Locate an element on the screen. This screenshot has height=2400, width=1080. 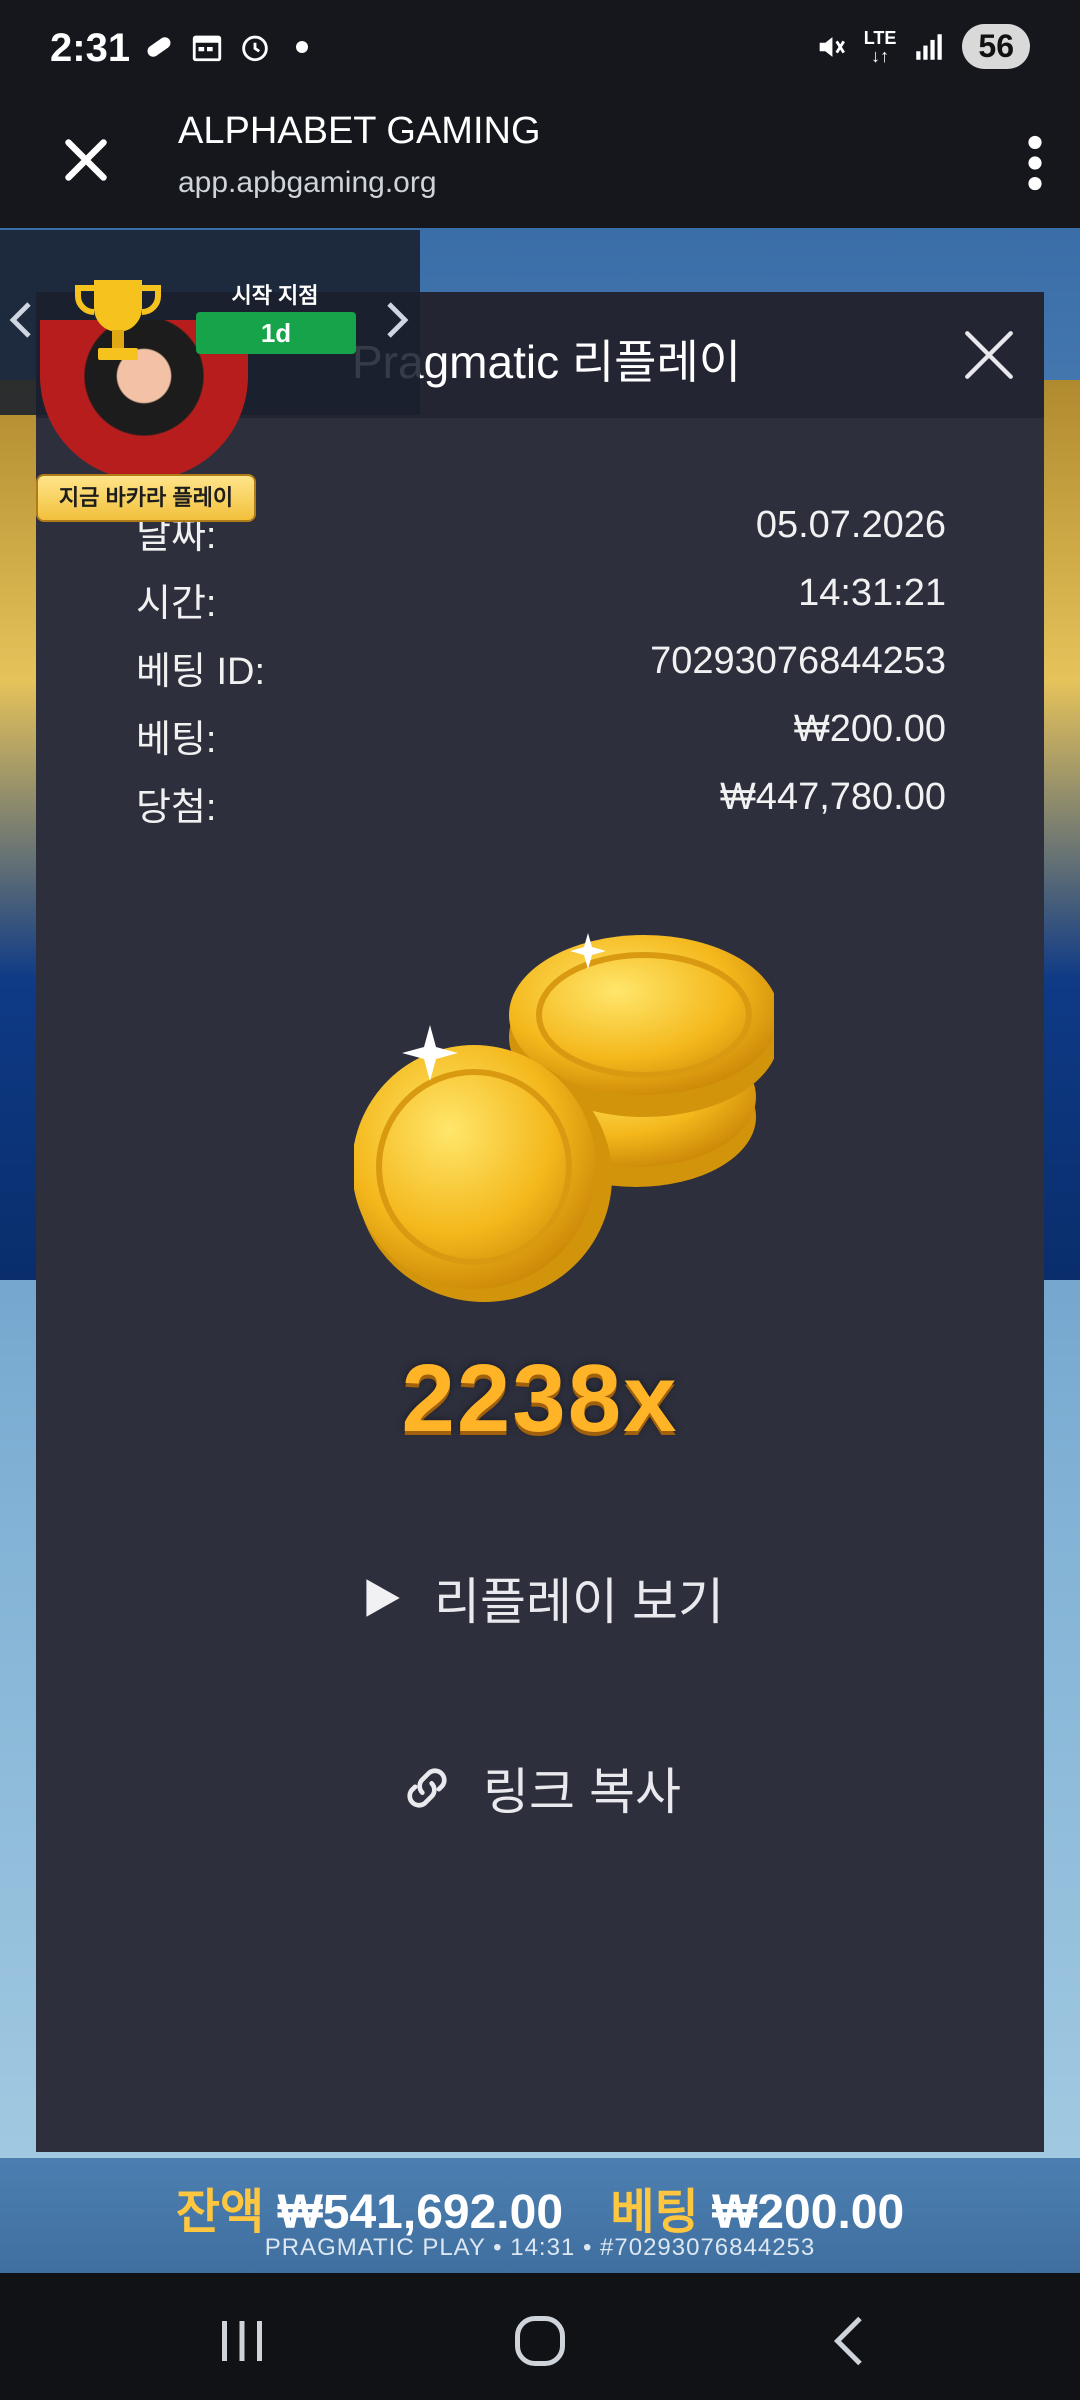
pill-icon is located at coordinates (159, 47).